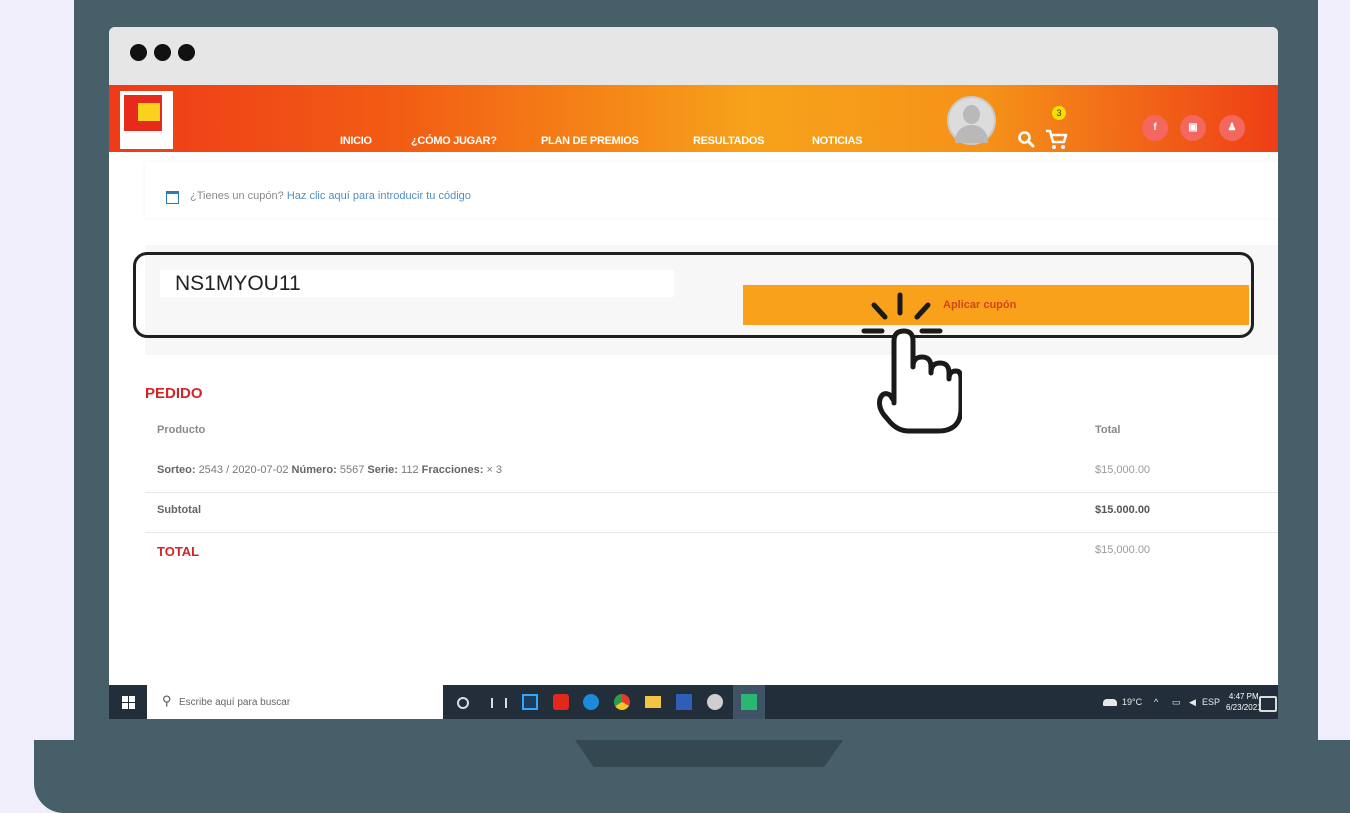 Image resolution: width=1350 pixels, height=813 pixels. I want to click on acrobat-icon, so click(561, 702).